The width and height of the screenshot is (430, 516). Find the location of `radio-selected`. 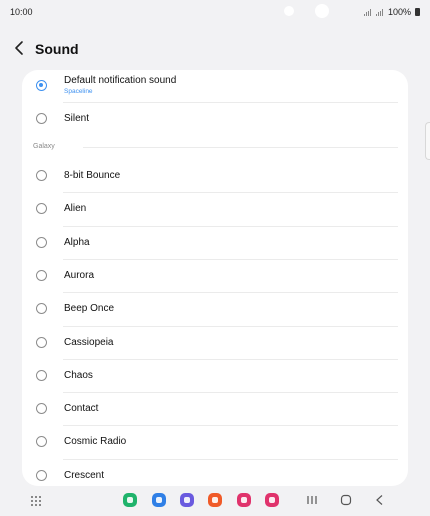

radio-selected is located at coordinates (41, 85).